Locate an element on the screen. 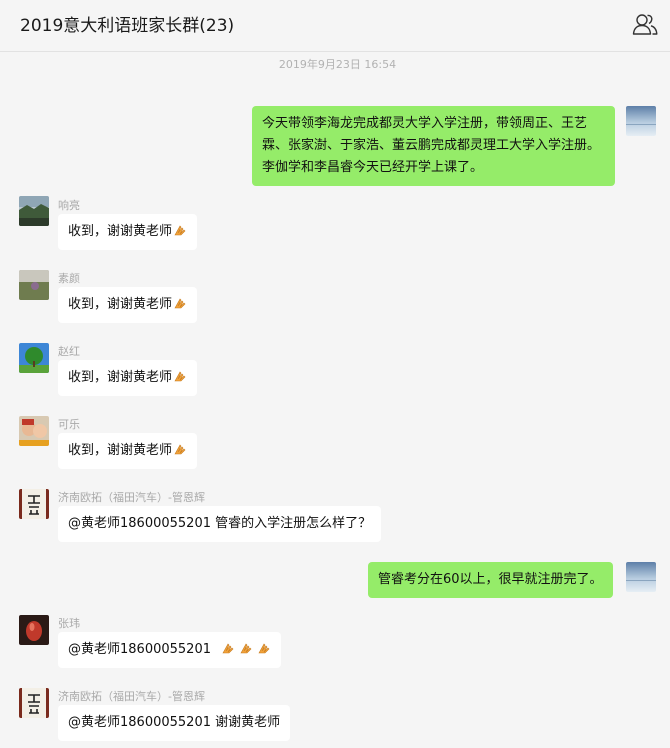 The height and width of the screenshot is (748, 670). message-text: @黄老师18600055201 管睿的入学注册怎么样了？ is located at coordinates (220, 523).